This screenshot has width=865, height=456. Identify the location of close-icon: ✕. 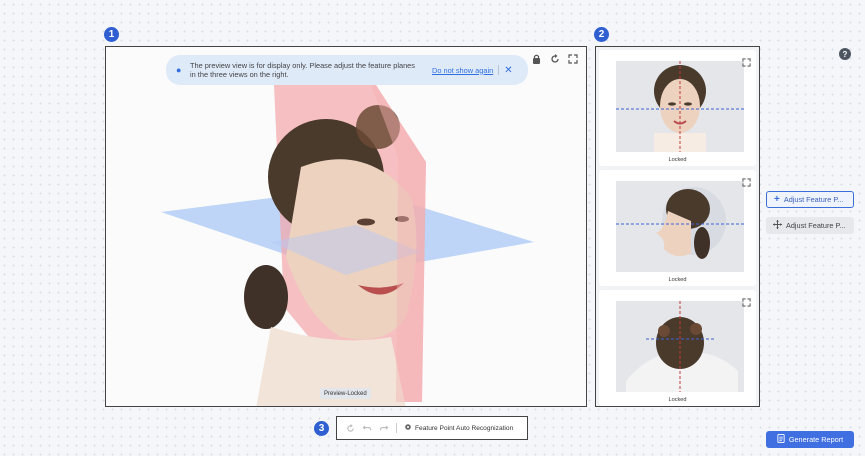
(508, 70).